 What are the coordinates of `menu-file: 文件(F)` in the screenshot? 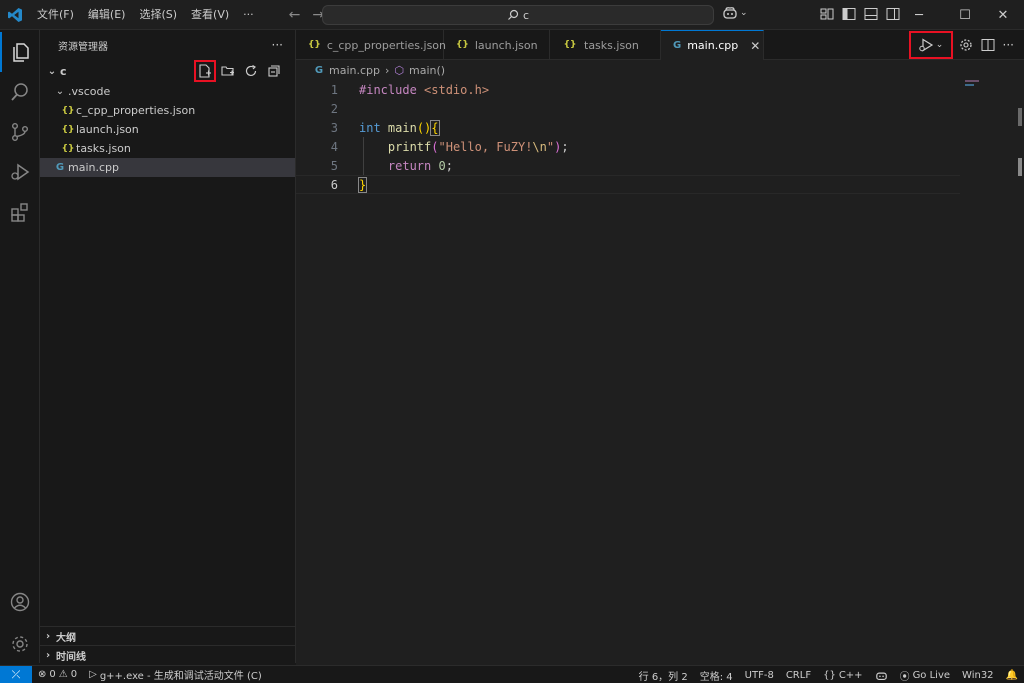 It's located at (55, 15).